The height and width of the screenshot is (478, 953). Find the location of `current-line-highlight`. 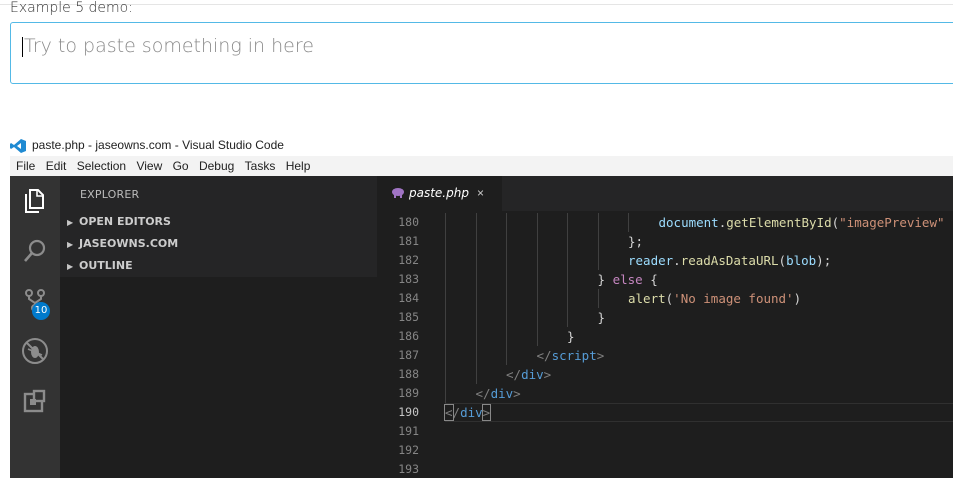

current-line-highlight is located at coordinates (699, 412).